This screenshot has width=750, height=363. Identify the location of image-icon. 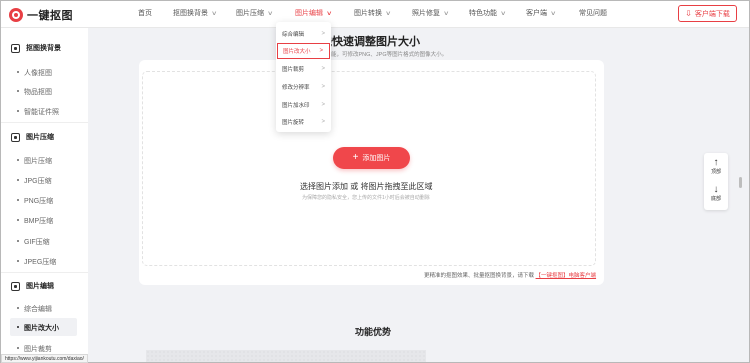
(15, 48).